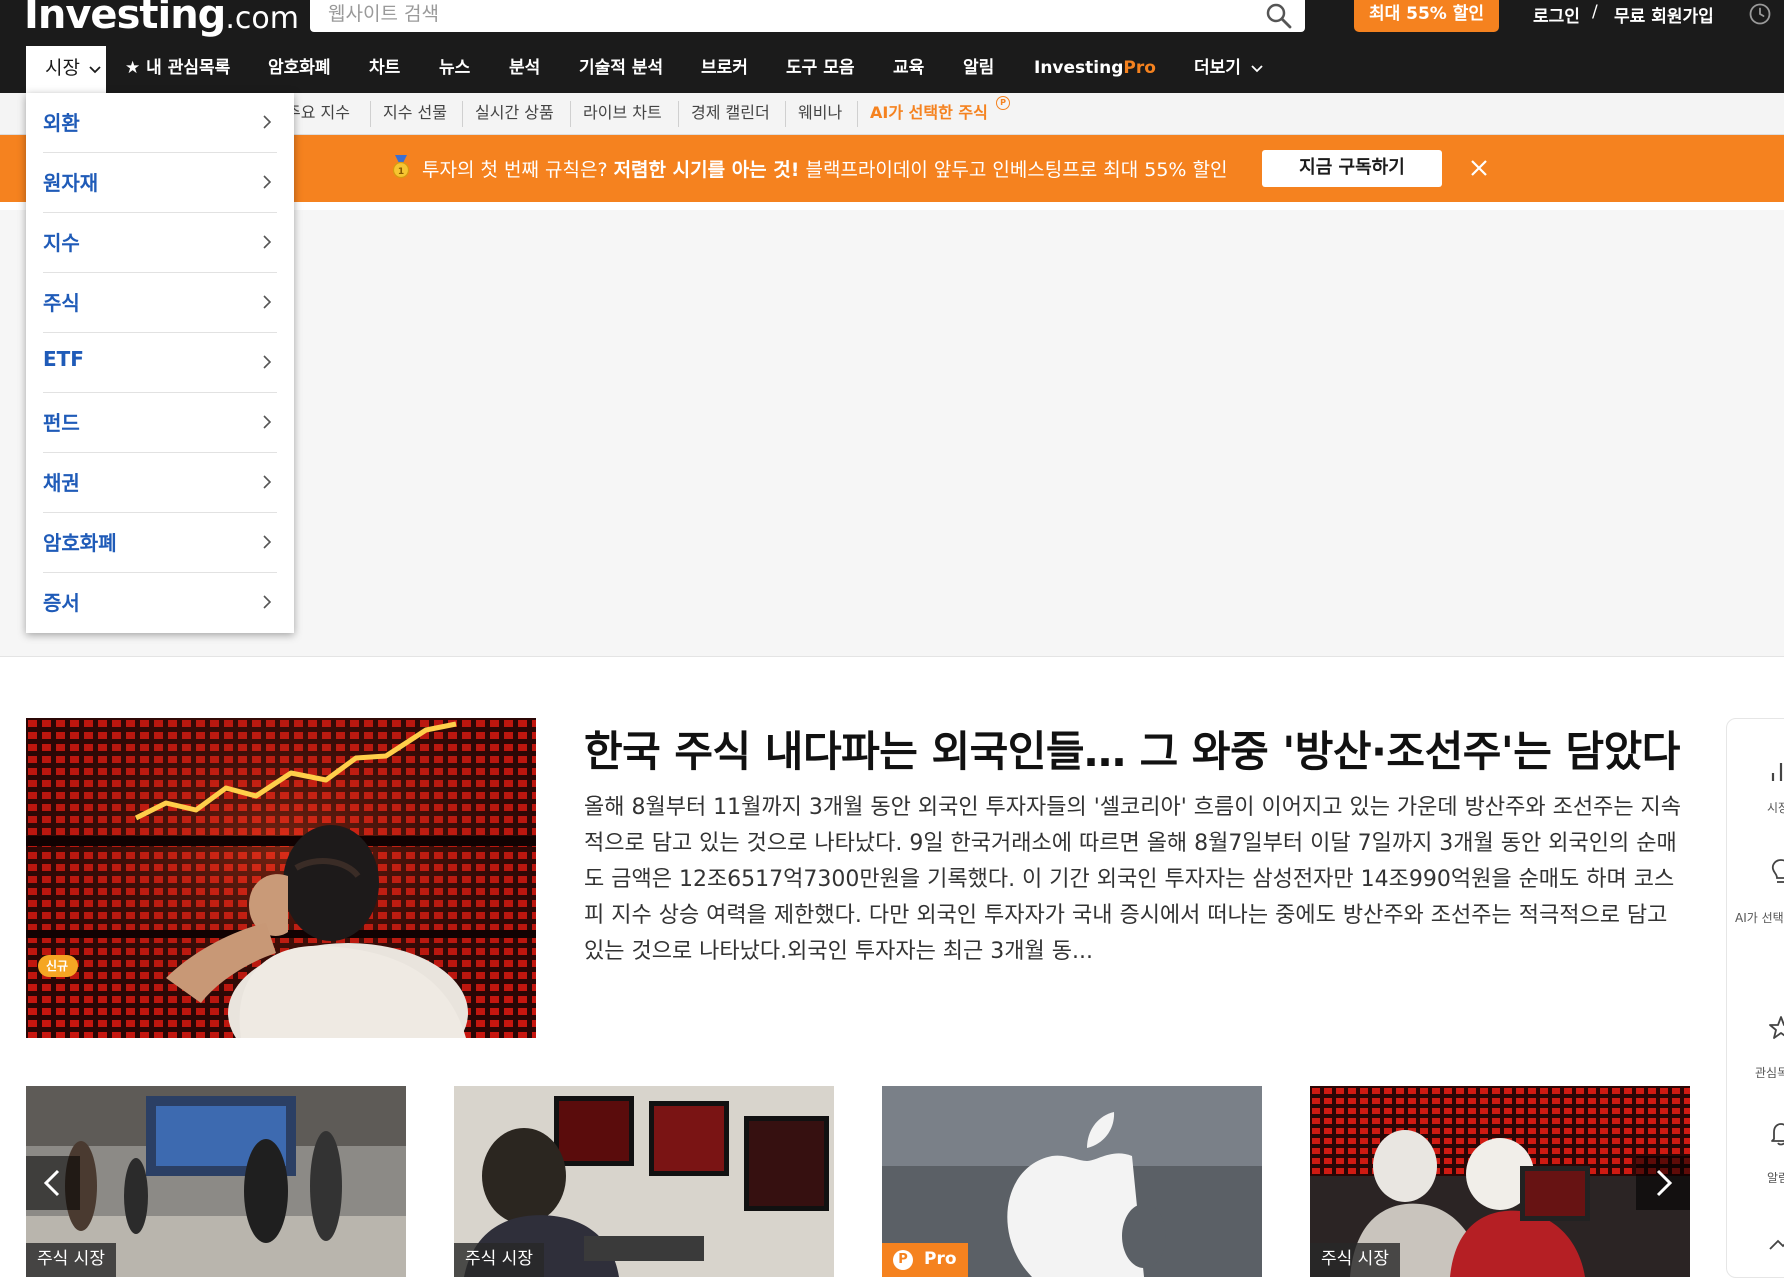 The width and height of the screenshot is (1784, 1278). What do you see at coordinates (160, 543) in the screenshot?
I see `dropdown-item-crypto: 암호화폐` at bounding box center [160, 543].